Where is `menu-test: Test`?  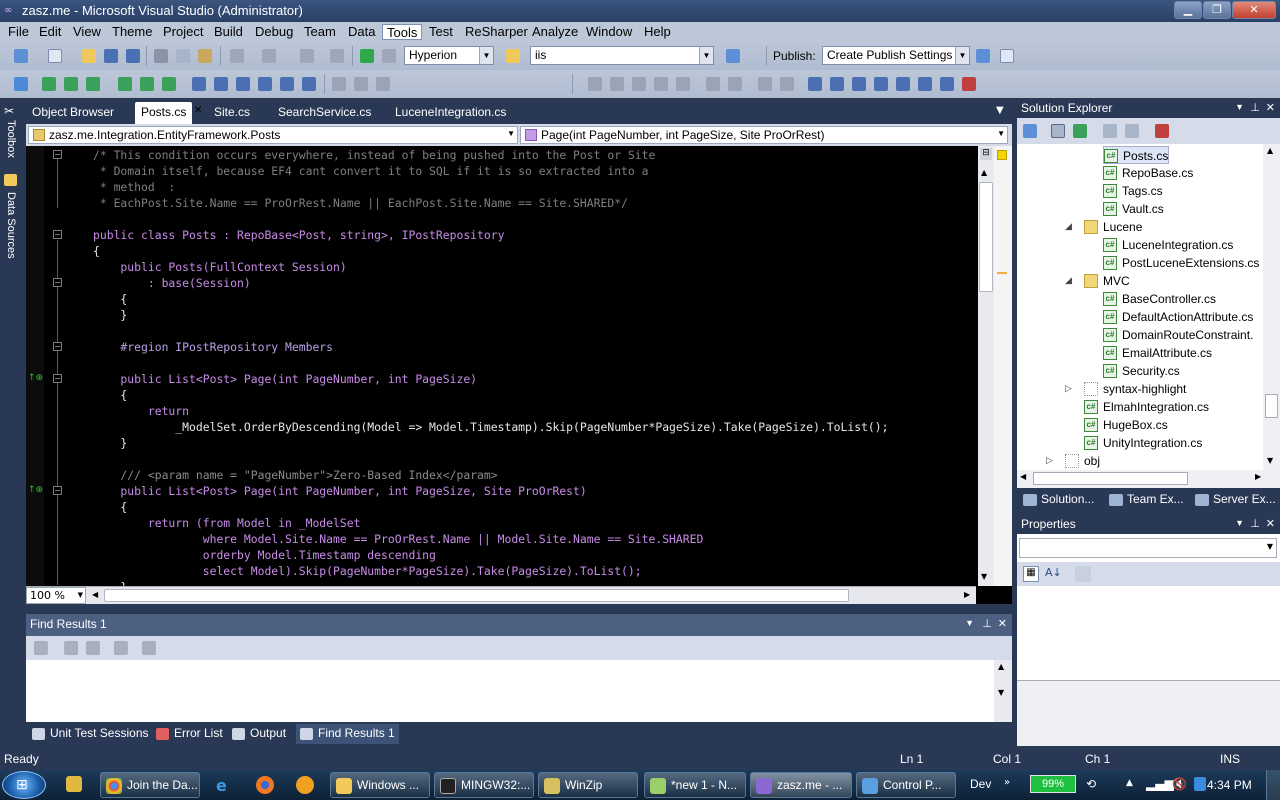
menu-test: Test is located at coordinates (441, 32).